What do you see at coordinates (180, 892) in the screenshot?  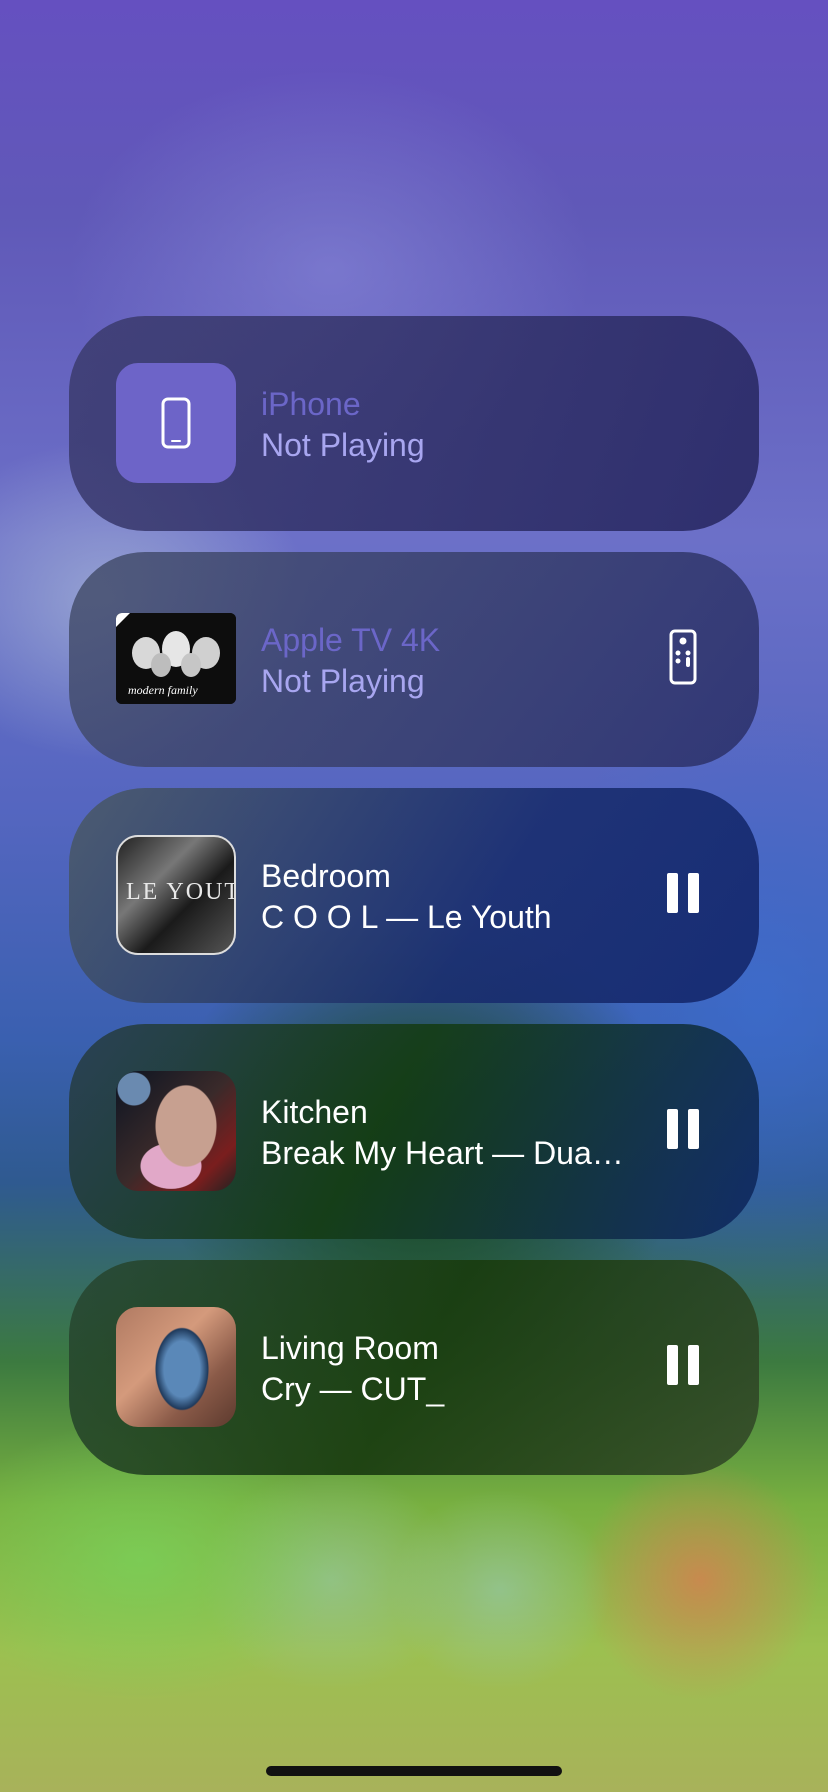 I see `artwork-caption: LE YOUTH` at bounding box center [180, 892].